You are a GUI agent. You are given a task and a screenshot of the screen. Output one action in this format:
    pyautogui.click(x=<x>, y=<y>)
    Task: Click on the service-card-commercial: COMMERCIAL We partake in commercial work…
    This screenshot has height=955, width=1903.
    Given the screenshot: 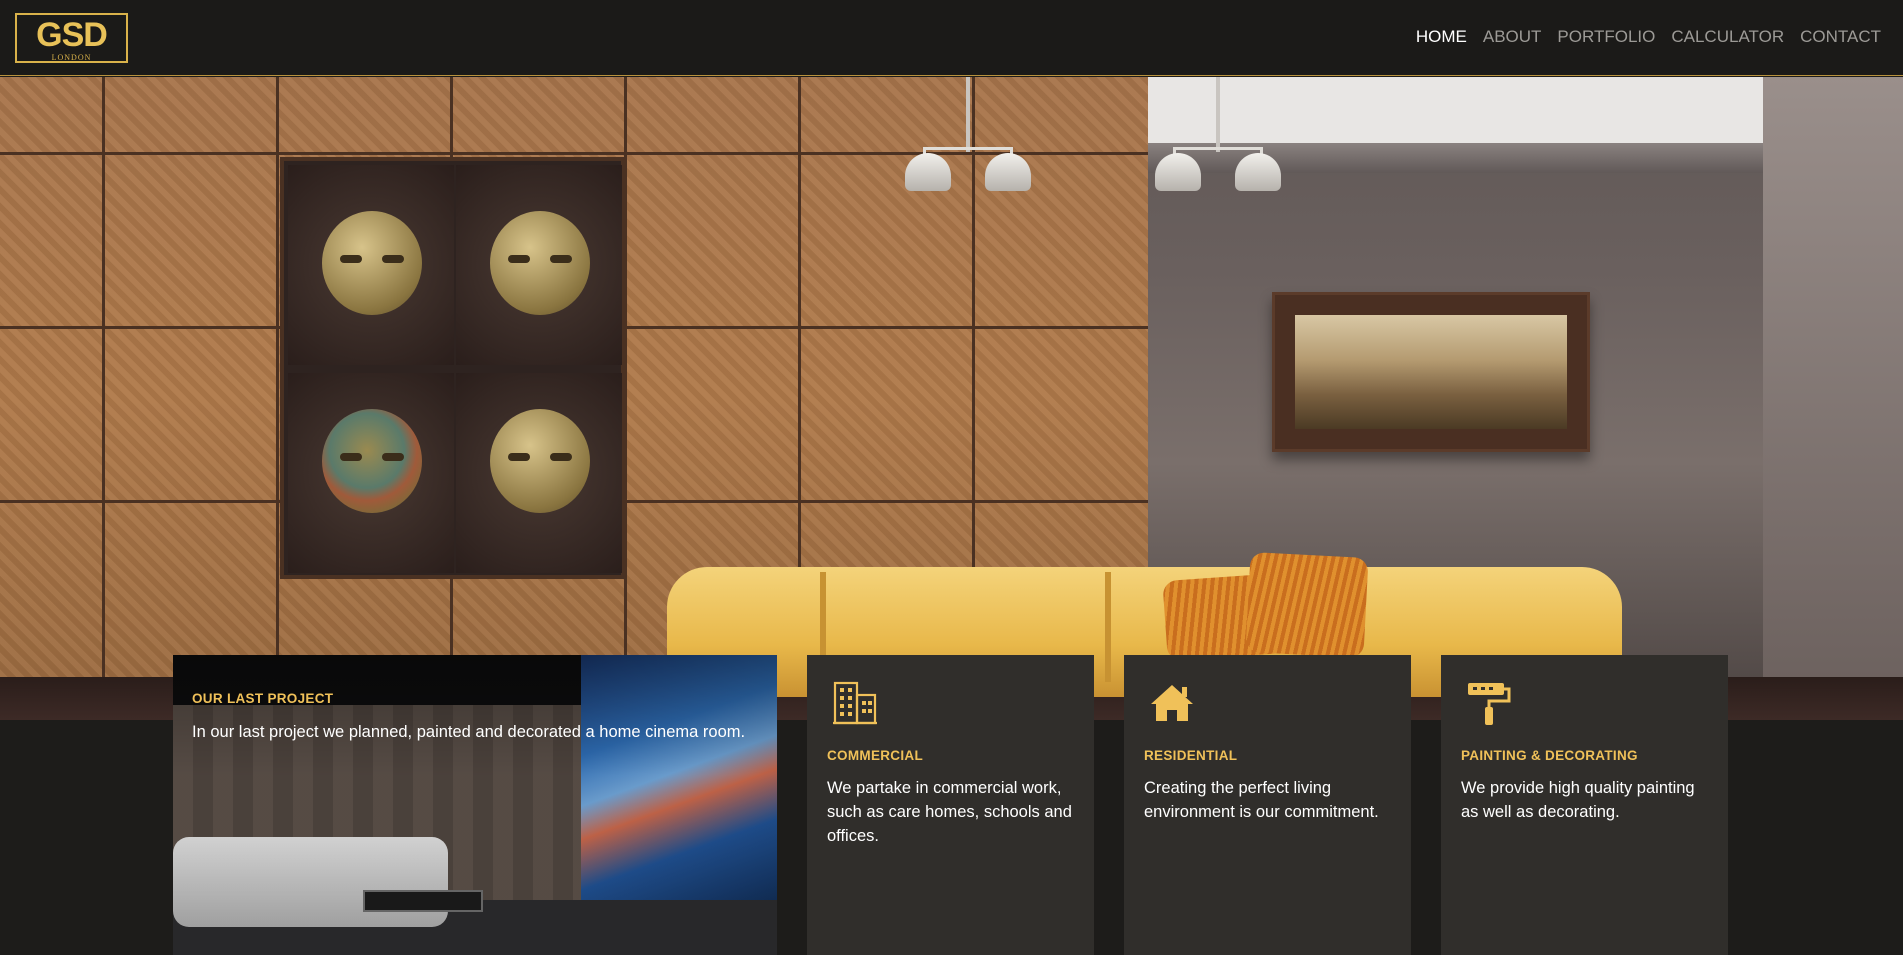 What is the action you would take?
    pyautogui.click(x=950, y=805)
    